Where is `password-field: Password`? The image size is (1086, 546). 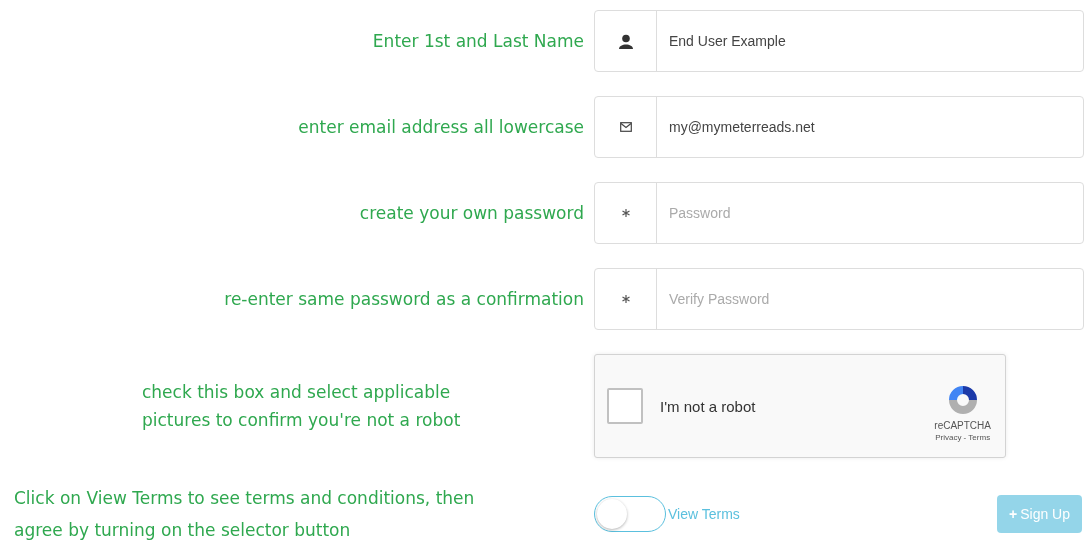 password-field: Password is located at coordinates (839, 213).